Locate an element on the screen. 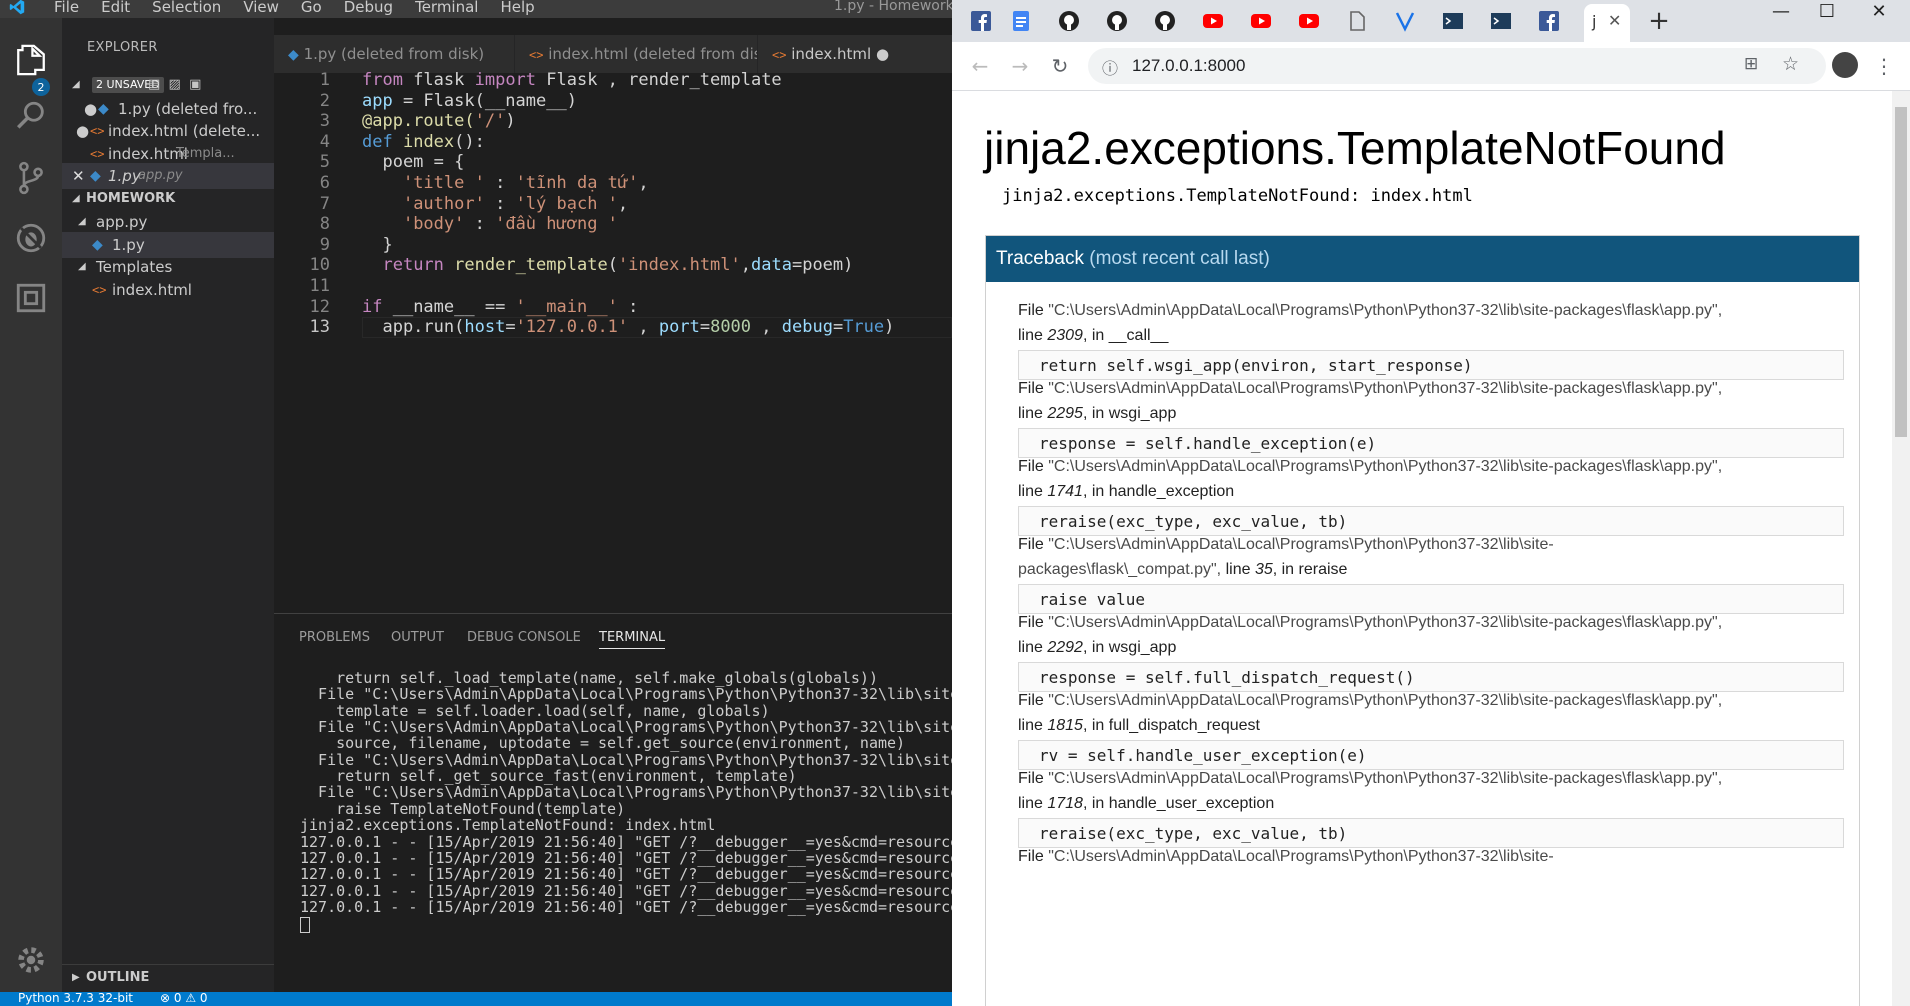  back-arrow-icon: ← is located at coordinates (980, 66).